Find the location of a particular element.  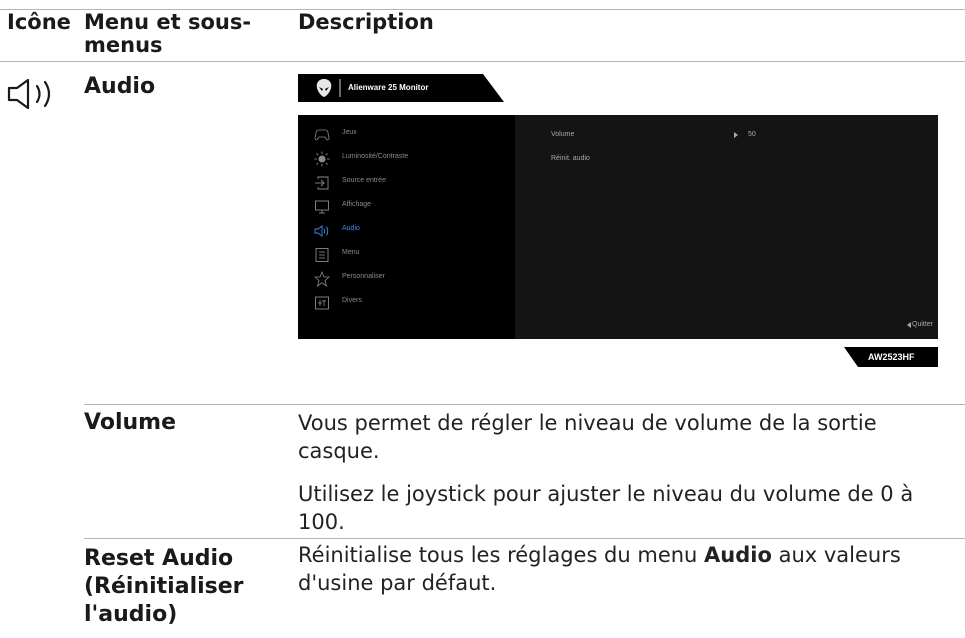

osd-menu-item-luminosite: Luminosité/Contraste is located at coordinates (406, 159).